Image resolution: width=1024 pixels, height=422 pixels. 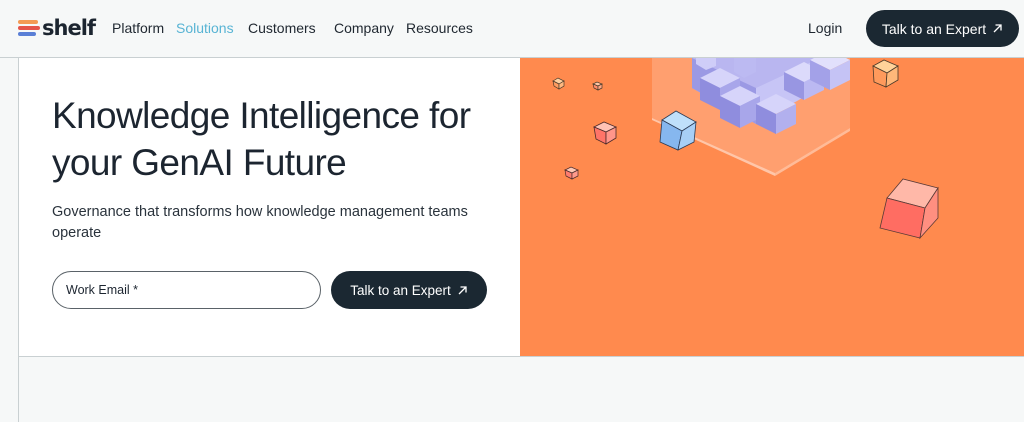 What do you see at coordinates (934, 28) in the screenshot?
I see `nav-cta-label: Talk to an Expert` at bounding box center [934, 28].